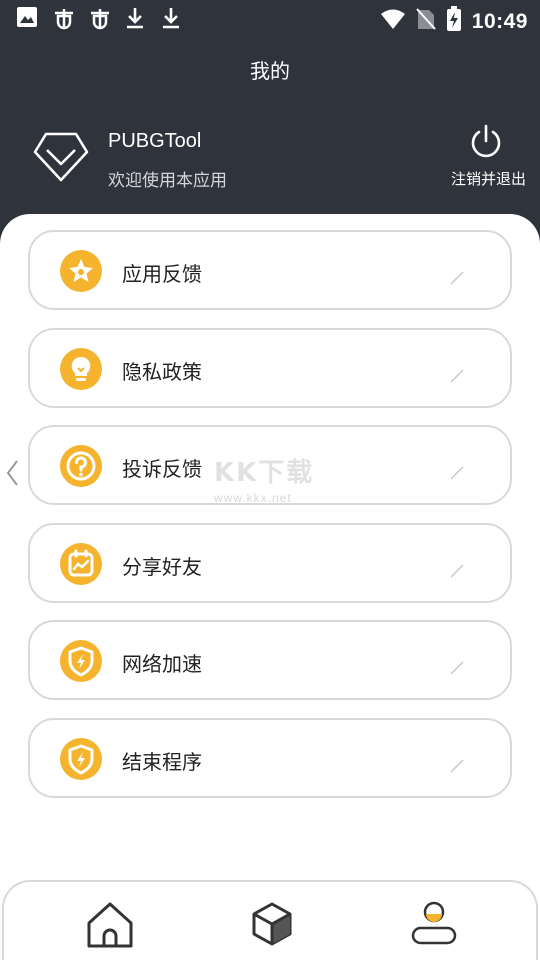 The width and height of the screenshot is (540, 960). I want to click on menu-item-label: 网络加速, so click(162, 664).